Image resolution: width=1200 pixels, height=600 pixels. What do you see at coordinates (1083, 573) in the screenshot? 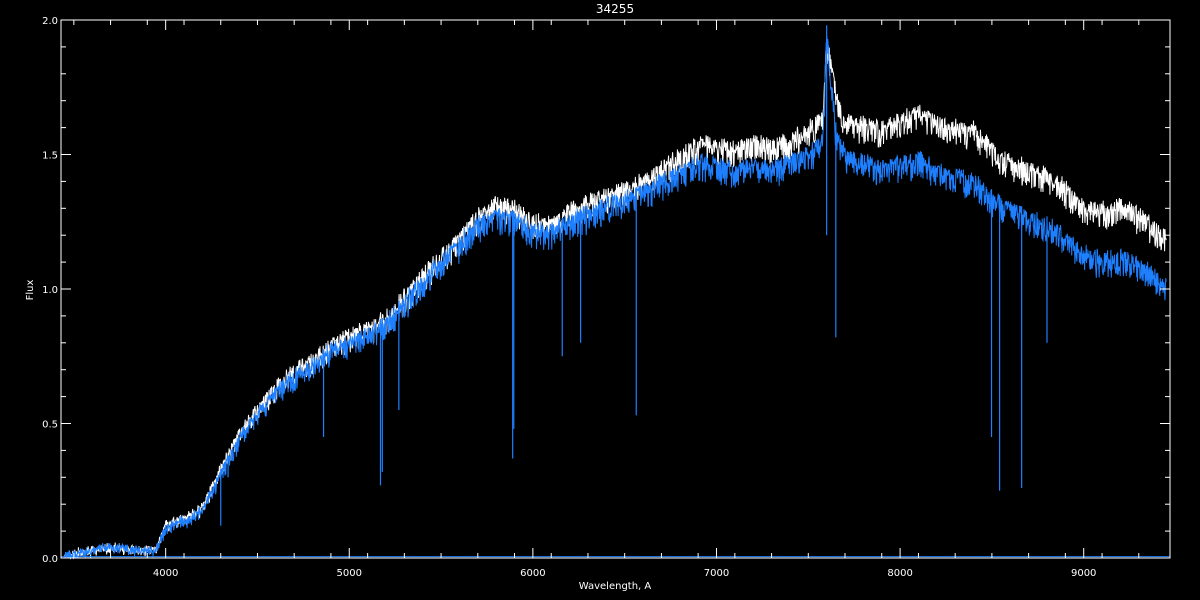
I see `x-tick-label: 9000` at bounding box center [1083, 573].